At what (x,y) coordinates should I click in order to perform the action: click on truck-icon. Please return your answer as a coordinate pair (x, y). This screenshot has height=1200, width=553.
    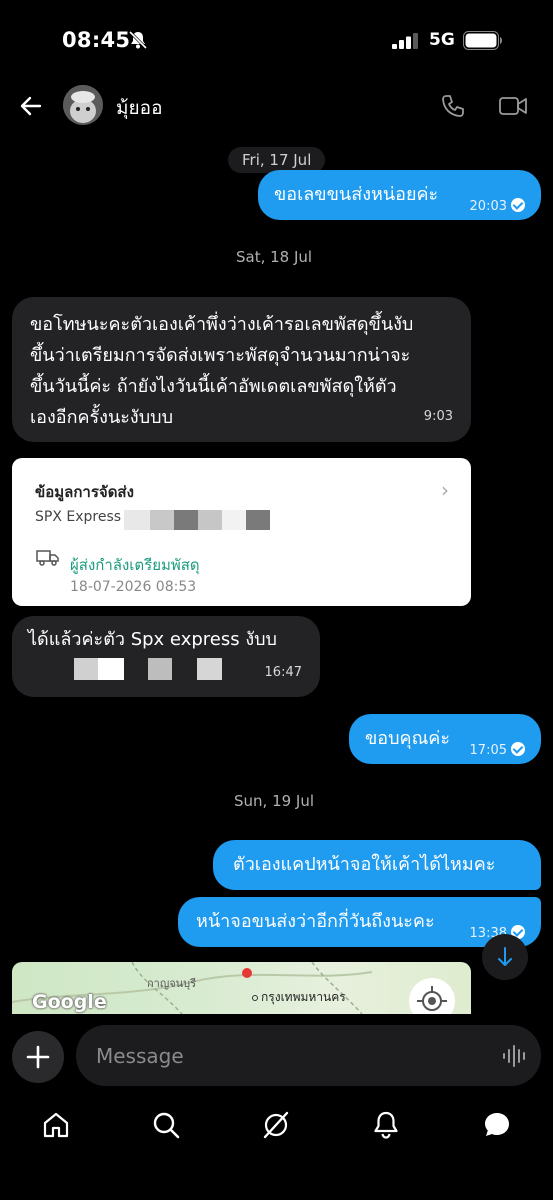
    Looking at the image, I should click on (47, 558).